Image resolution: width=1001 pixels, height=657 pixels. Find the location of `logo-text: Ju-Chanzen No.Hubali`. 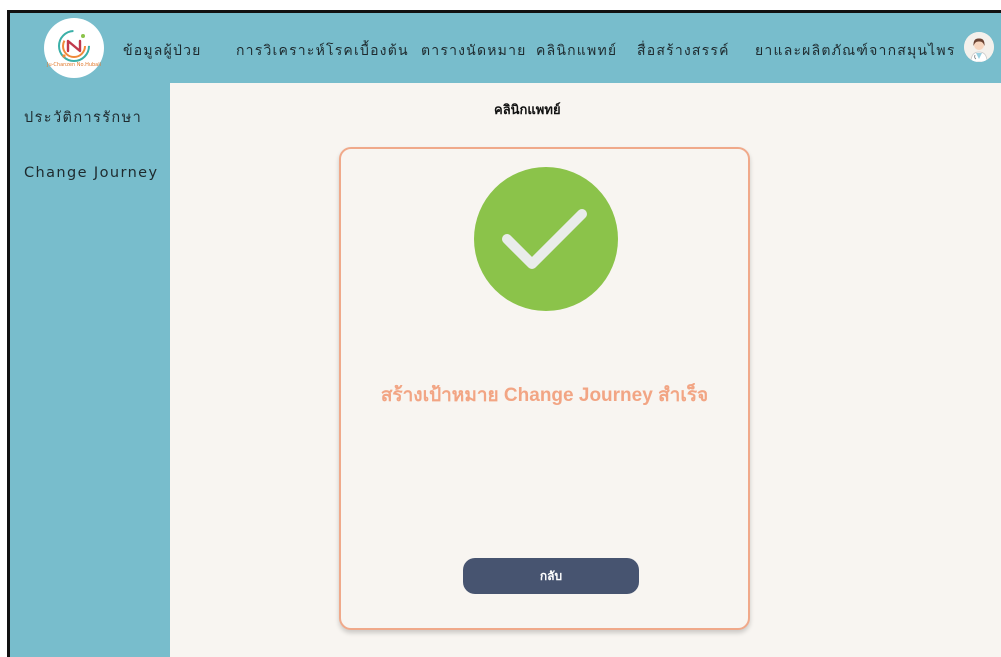

logo-text: Ju-Chanzen No.Hubali is located at coordinates (74, 65).